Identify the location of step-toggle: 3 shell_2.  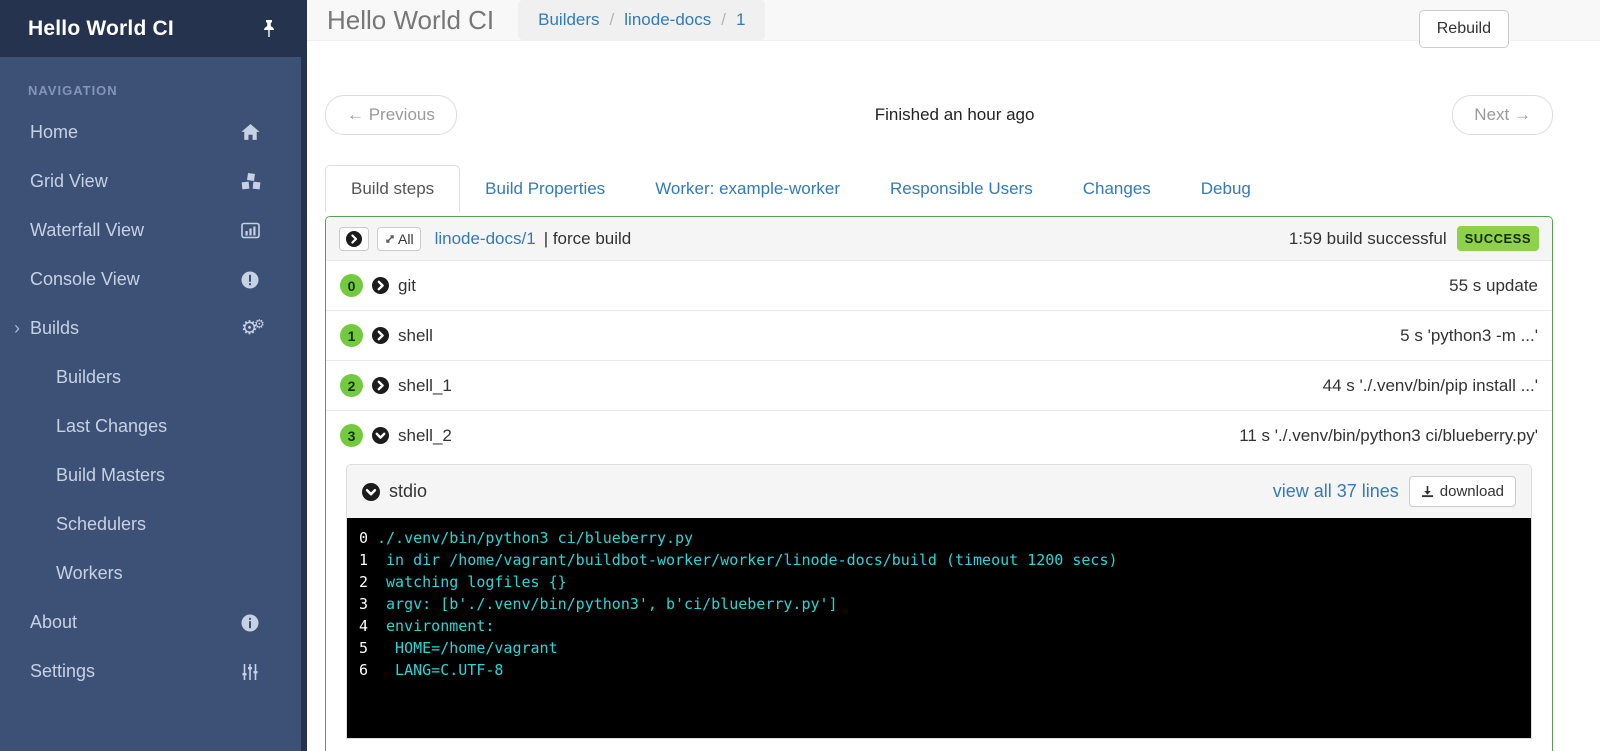
(396, 435).